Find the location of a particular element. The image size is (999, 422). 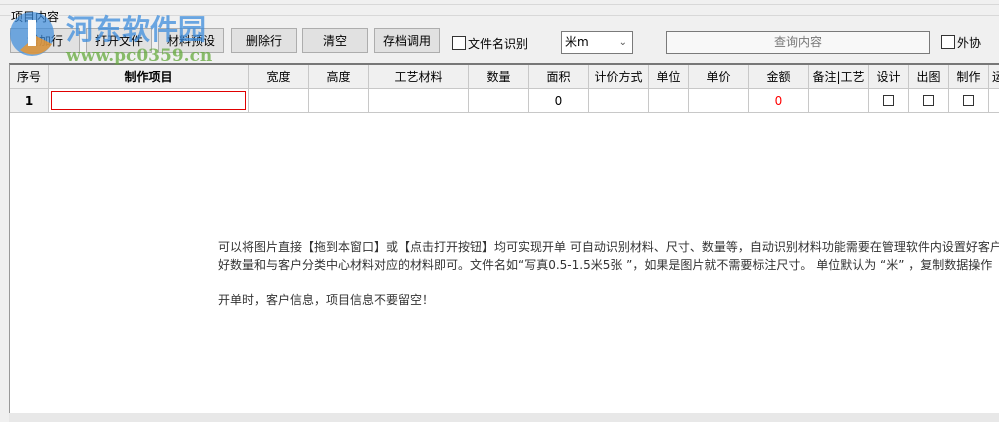

area-cell: 0 is located at coordinates (559, 101).